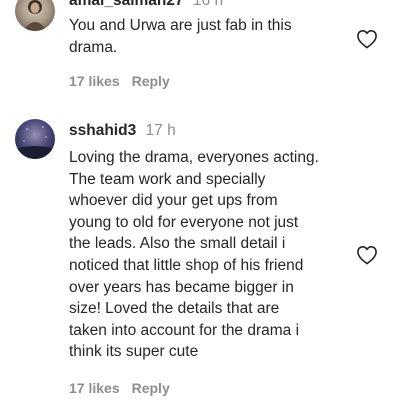 This screenshot has height=408, width=396. Describe the element at coordinates (174, 309) in the screenshot. I see `comment-text-line: size! Loved the details that are` at that location.